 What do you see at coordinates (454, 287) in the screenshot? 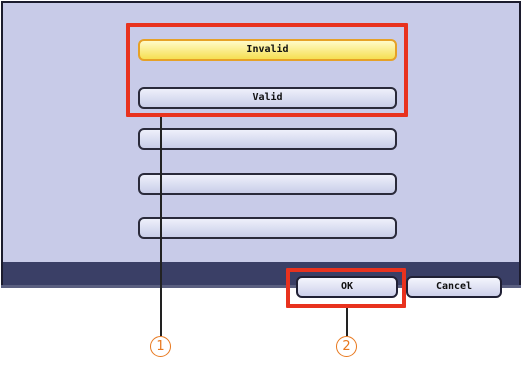
I see `cancel-button: Cancel` at bounding box center [454, 287].